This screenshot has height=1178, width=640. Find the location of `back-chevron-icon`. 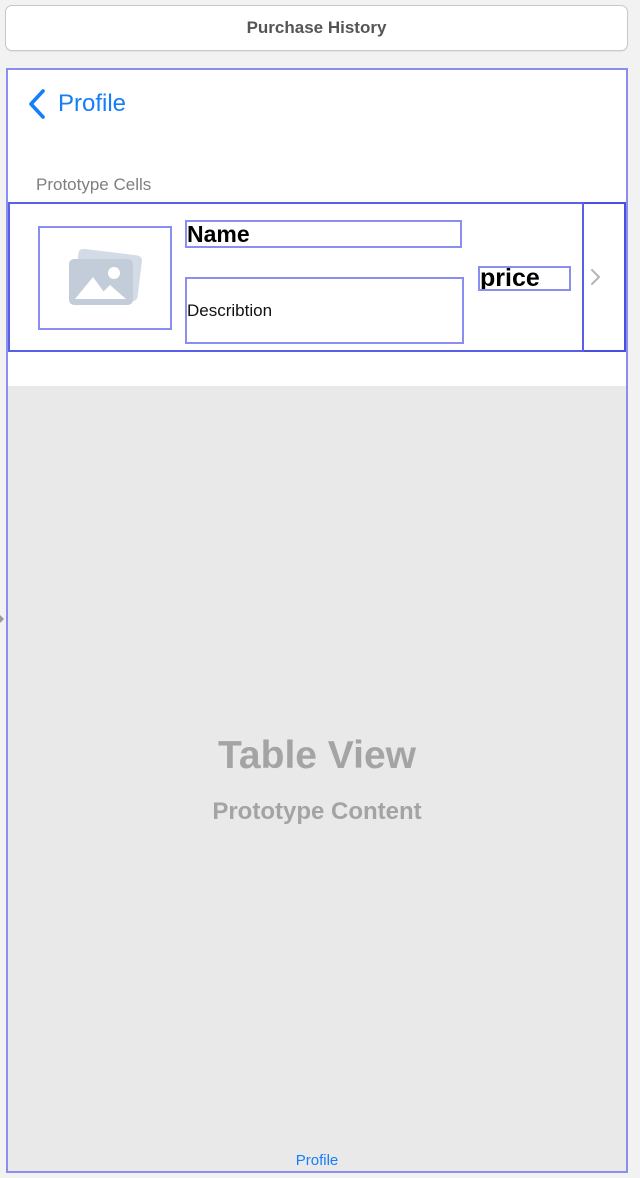

back-chevron-icon is located at coordinates (37, 104).